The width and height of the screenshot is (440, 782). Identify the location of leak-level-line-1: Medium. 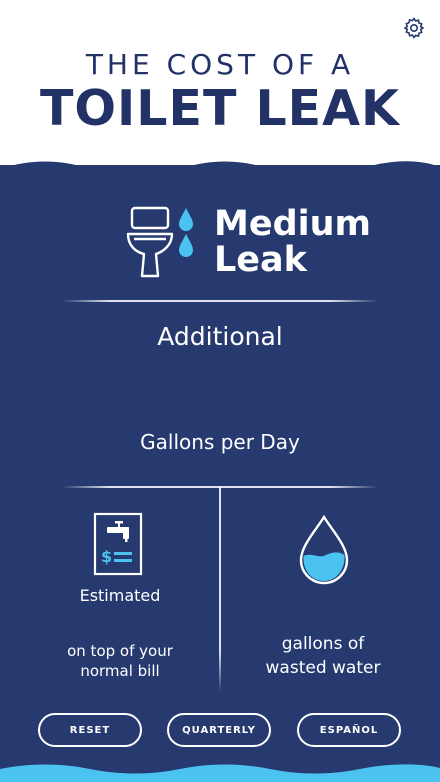
(293, 224).